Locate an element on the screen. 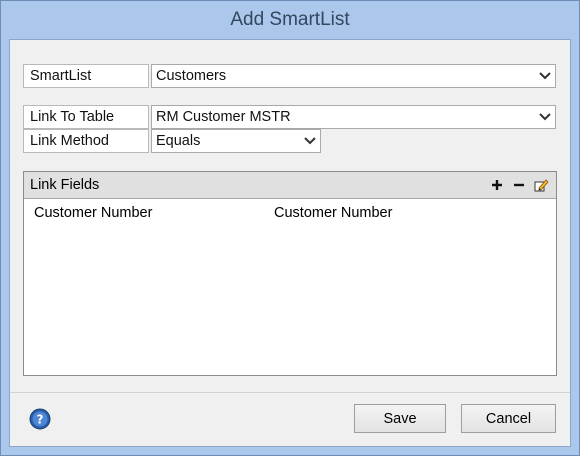  cancel-button: Cancel is located at coordinates (508, 418).